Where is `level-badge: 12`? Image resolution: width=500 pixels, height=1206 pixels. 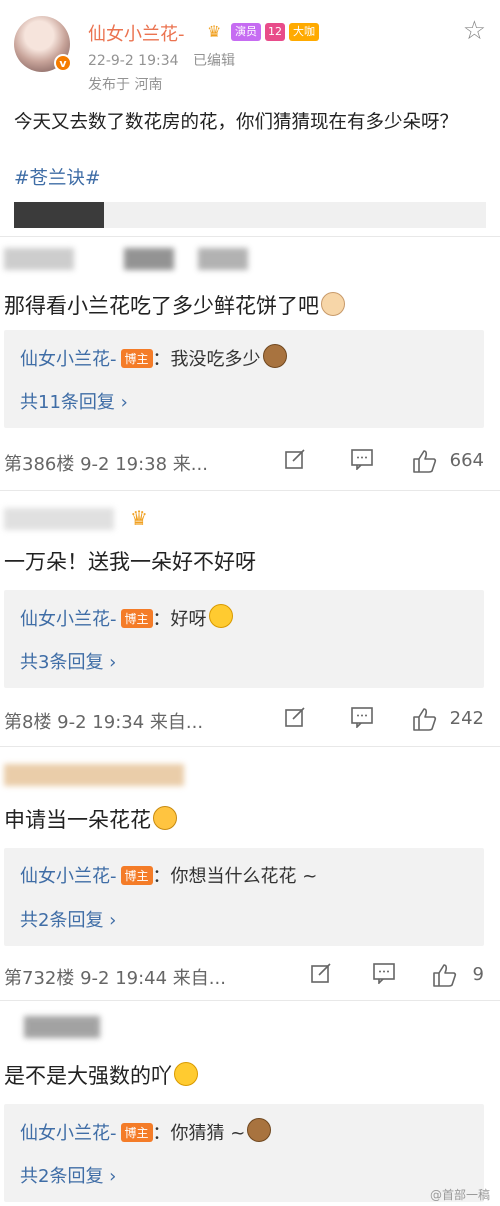
level-badge: 12 is located at coordinates (275, 32).